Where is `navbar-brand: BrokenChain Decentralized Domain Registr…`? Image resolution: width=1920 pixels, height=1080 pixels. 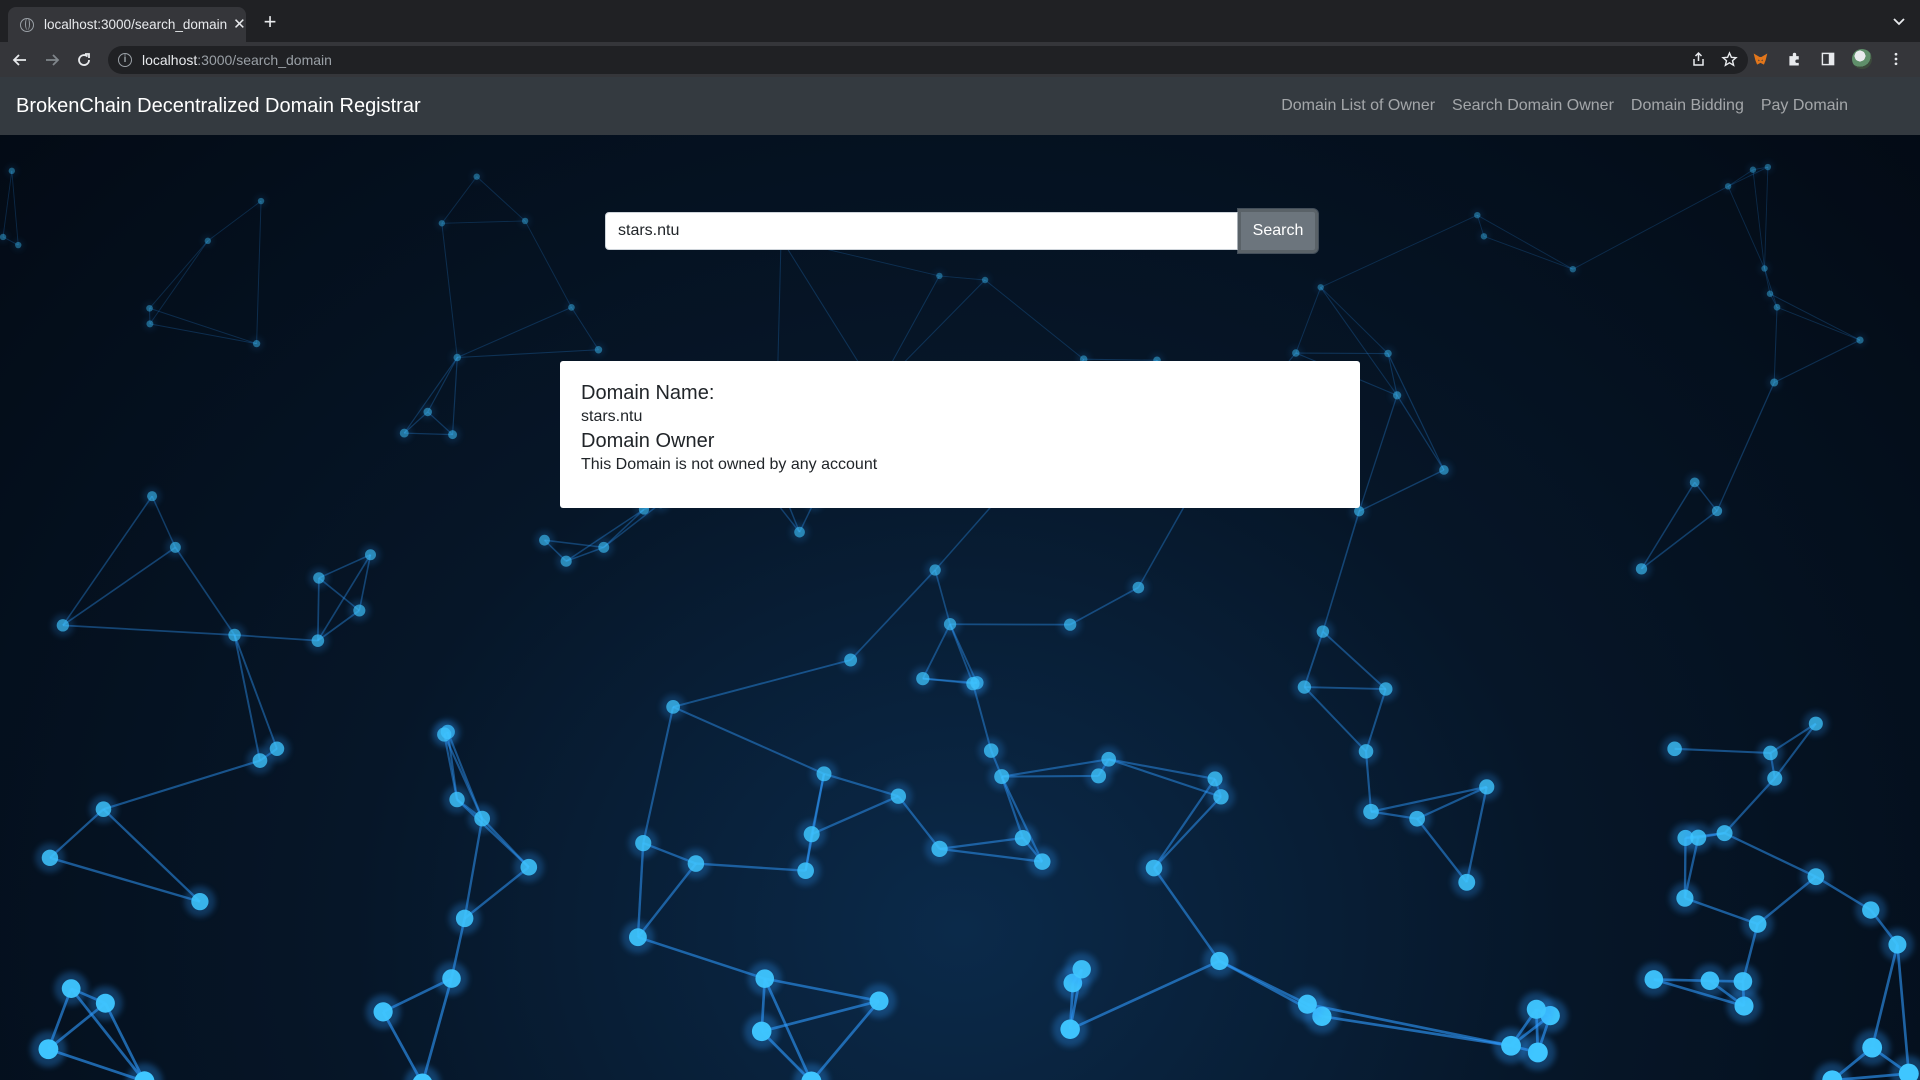 navbar-brand: BrokenChain Decentralized Domain Registr… is located at coordinates (218, 106).